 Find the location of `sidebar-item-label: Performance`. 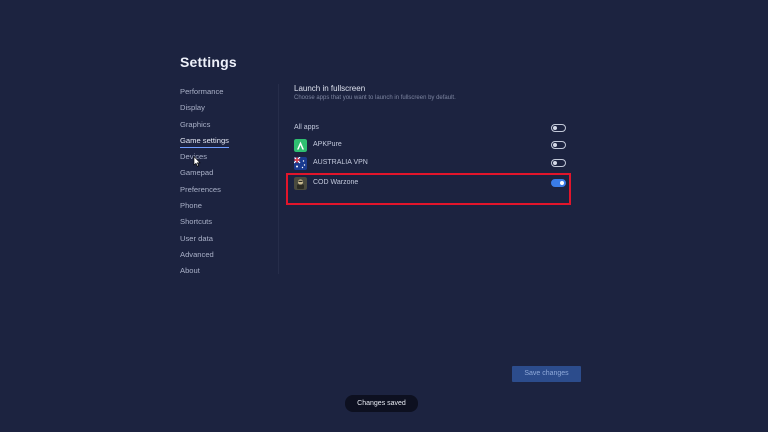

sidebar-item-label: Performance is located at coordinates (202, 91).